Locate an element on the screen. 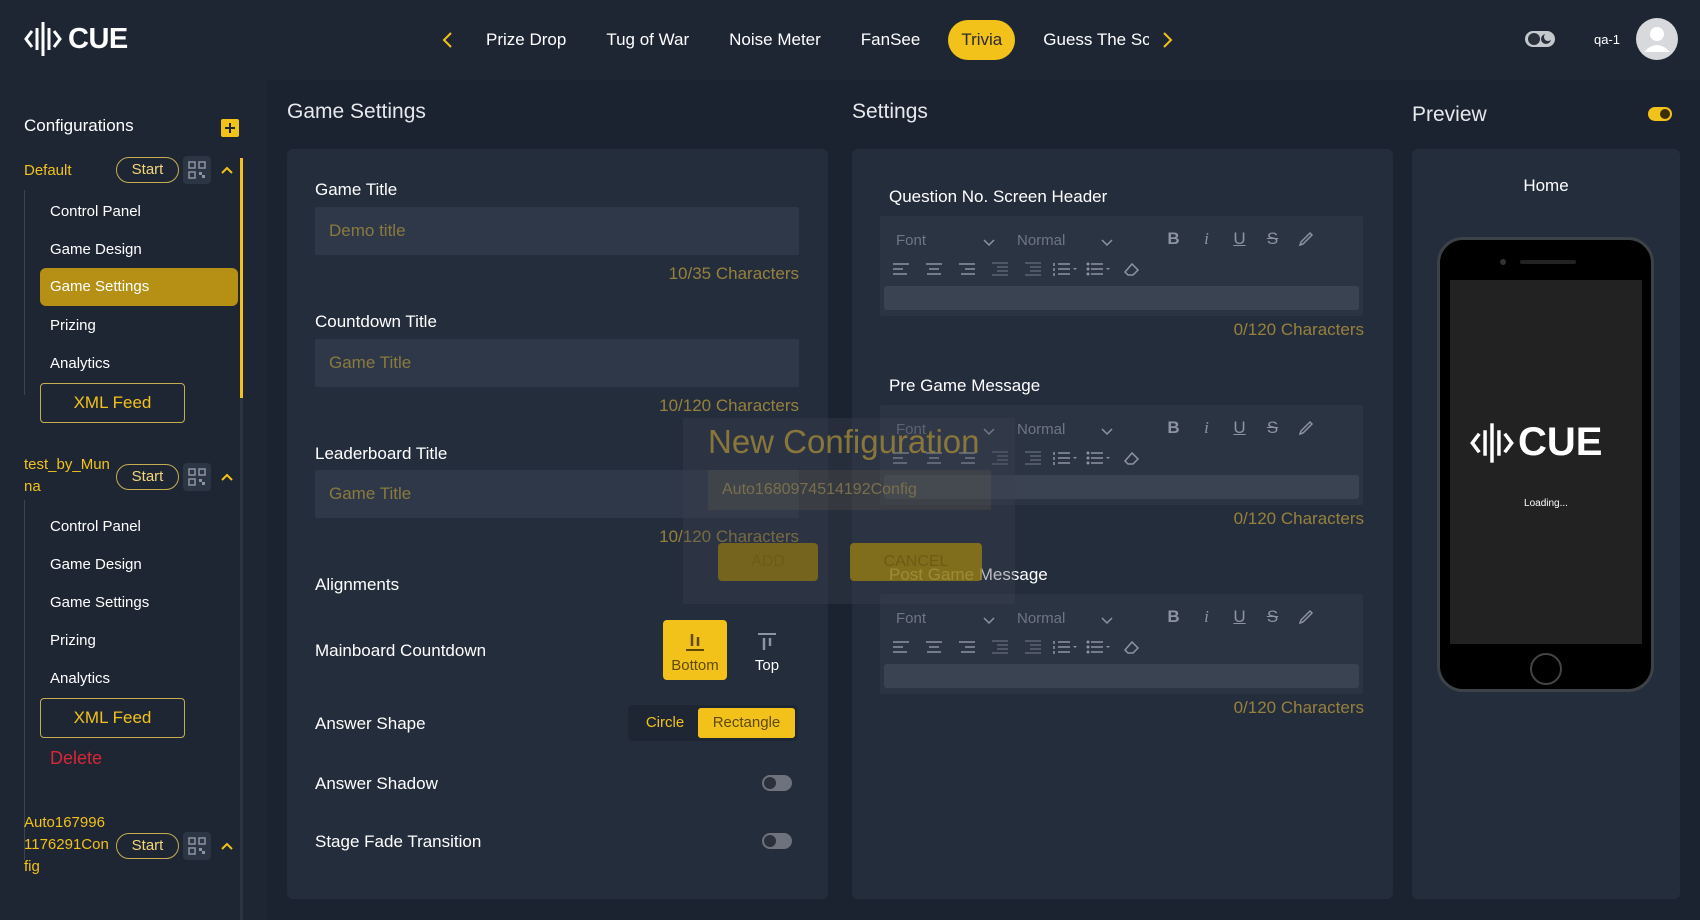  theme-toggle-icon is located at coordinates (1540, 39).